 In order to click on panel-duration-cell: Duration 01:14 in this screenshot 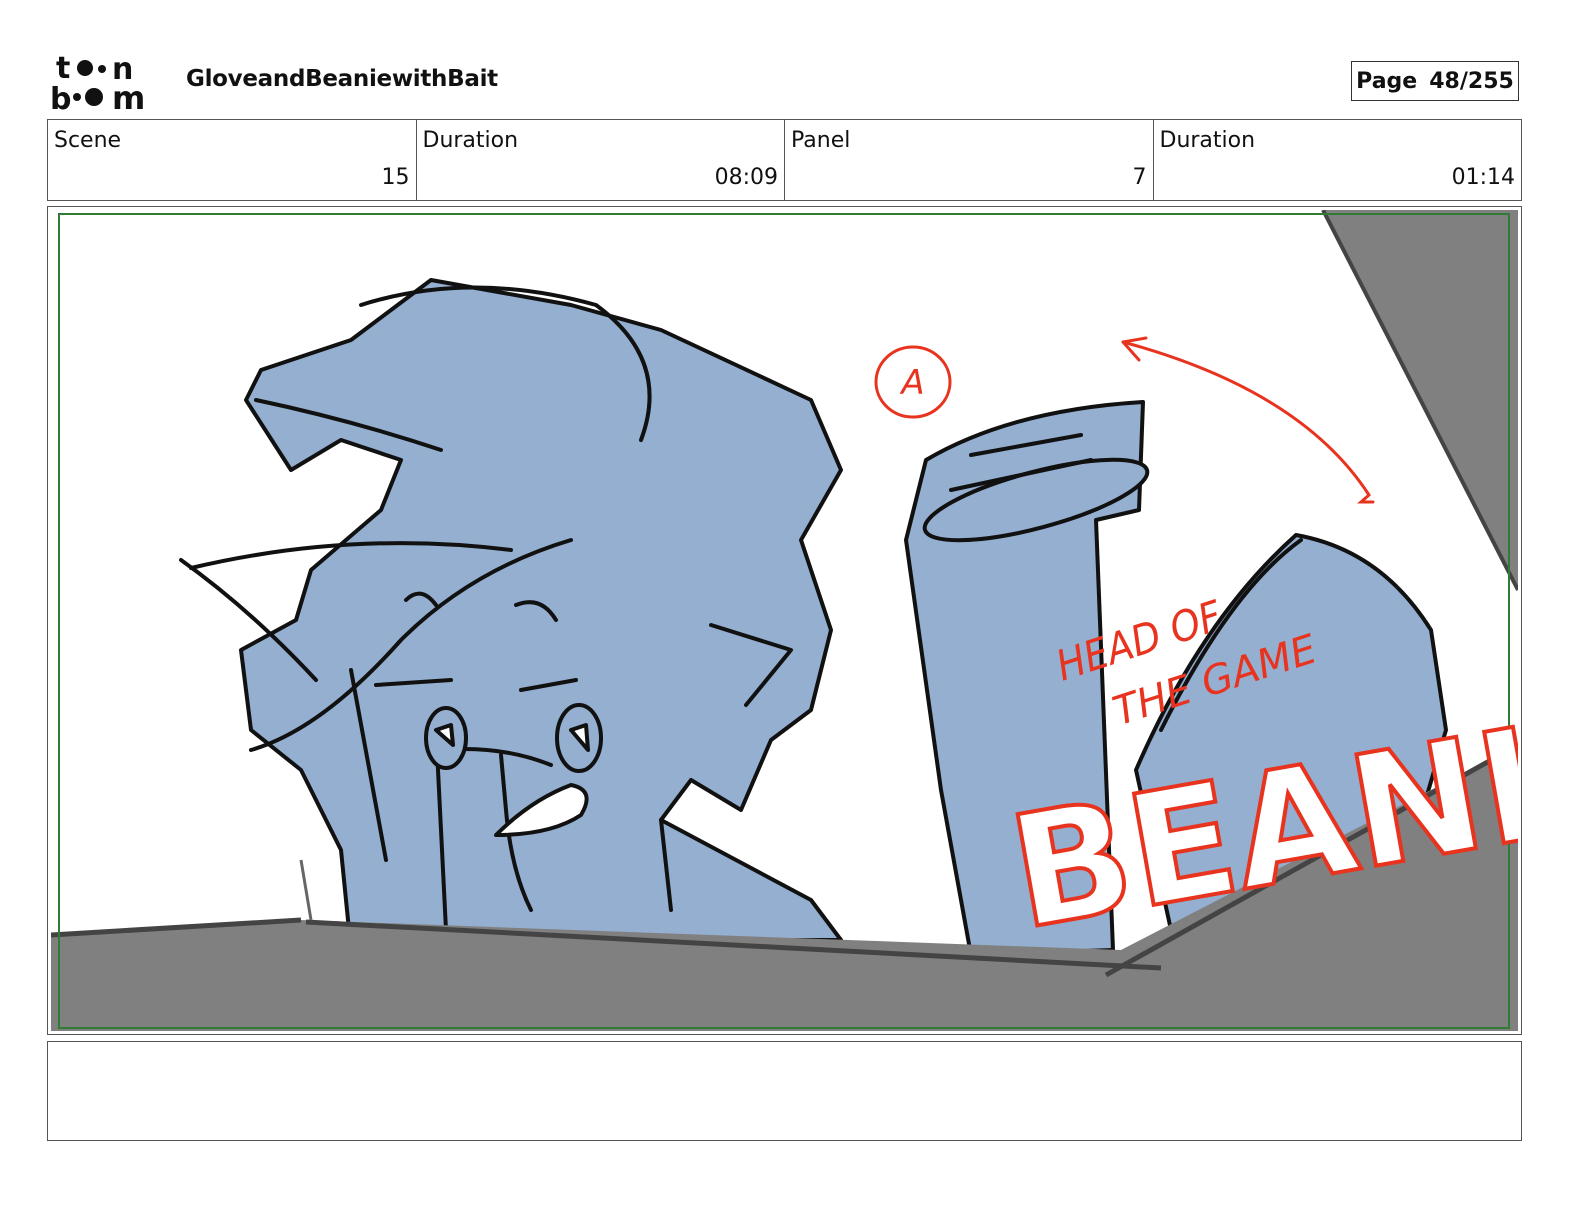, I will do `click(1338, 160)`.